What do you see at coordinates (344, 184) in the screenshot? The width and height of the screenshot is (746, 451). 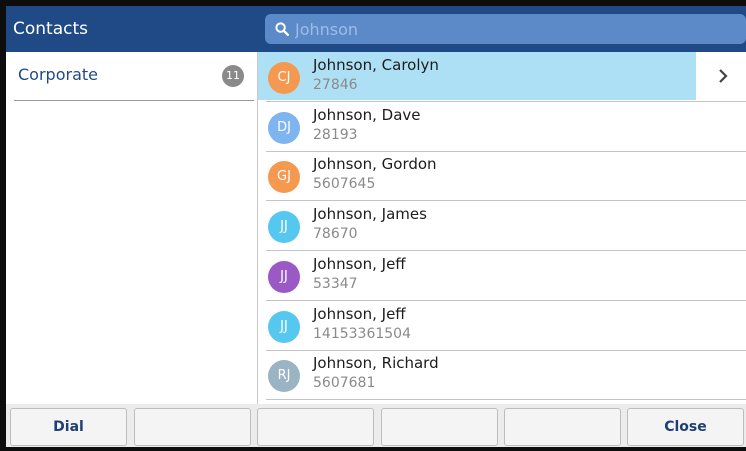 I see `contact-number: 5607645` at bounding box center [344, 184].